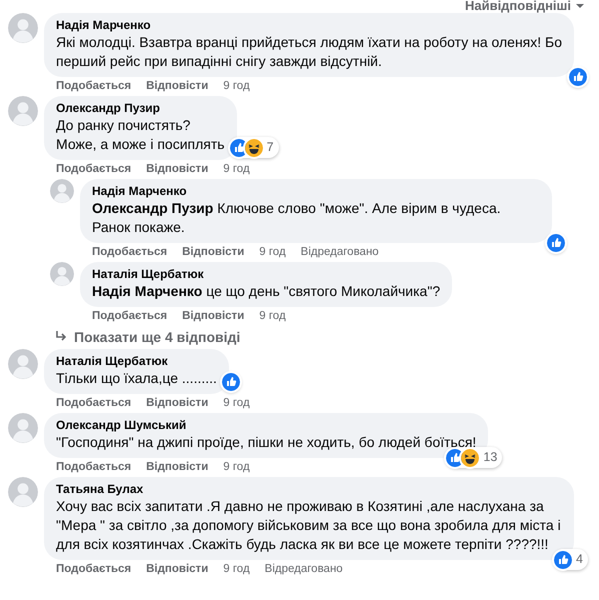 The width and height of the screenshot is (599, 600). What do you see at coordinates (266, 291) in the screenshot?
I see `comment-text: Надія Марченко це що день "святого Миколайчика"?` at bounding box center [266, 291].